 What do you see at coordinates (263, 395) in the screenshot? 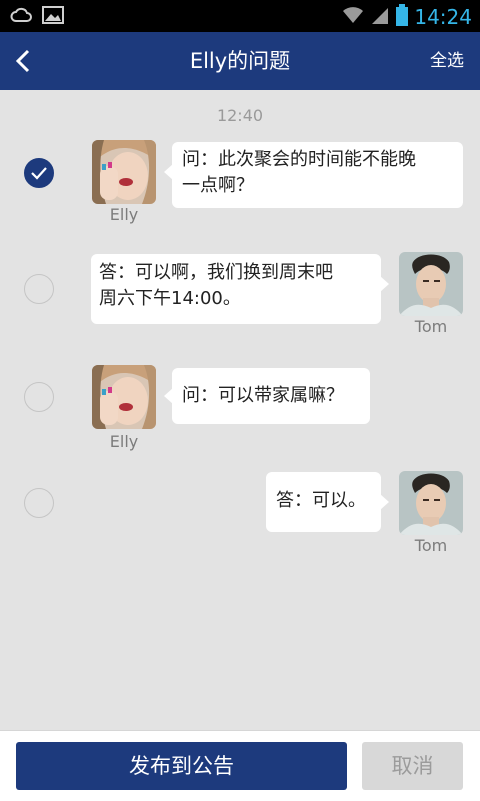
I see `message-text-line: 问：可以带家属嘛？` at bounding box center [263, 395].